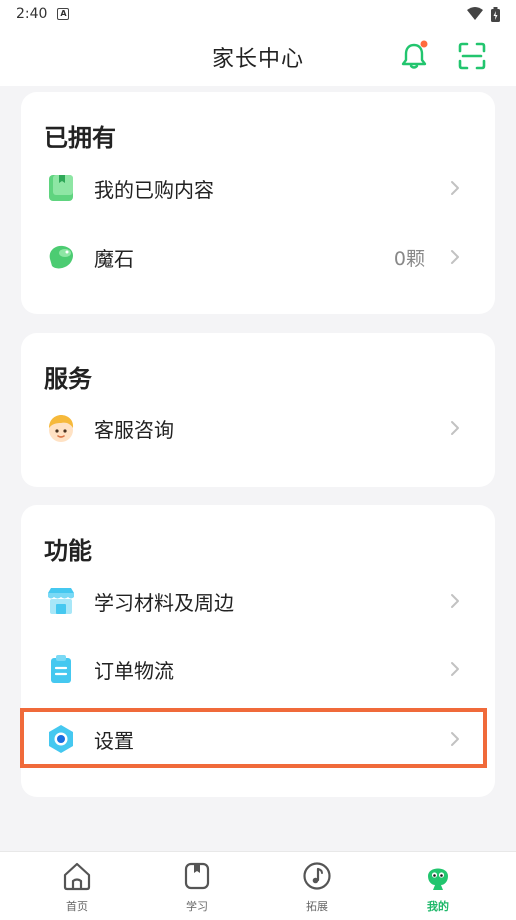 The width and height of the screenshot is (516, 920). I want to click on wifi-icon, so click(475, 13).